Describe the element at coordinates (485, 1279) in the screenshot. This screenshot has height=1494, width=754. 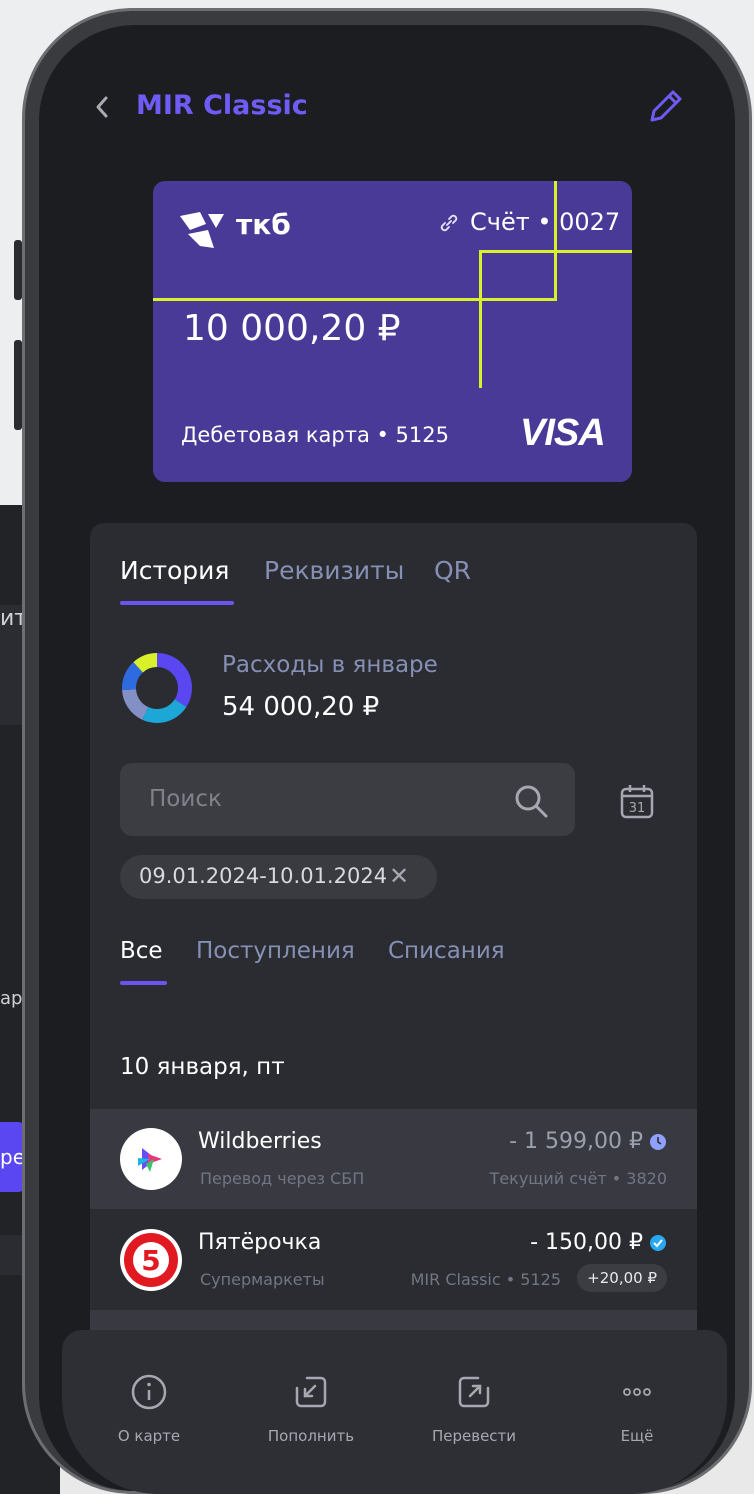
I see `transaction-account: MIR Classic • 5125` at that location.